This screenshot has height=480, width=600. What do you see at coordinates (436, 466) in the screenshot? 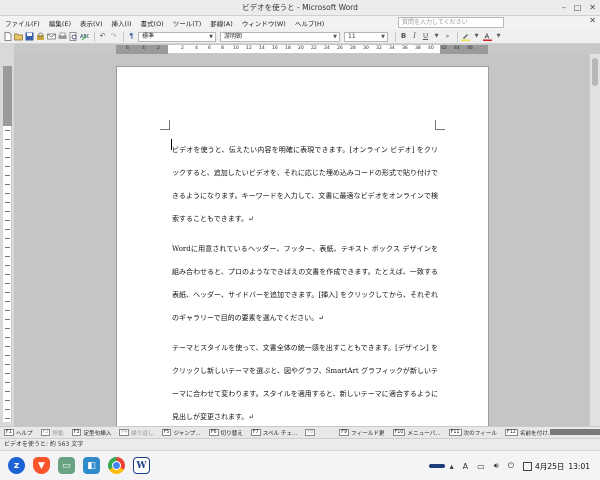
I see `tray-indicator` at bounding box center [436, 466].